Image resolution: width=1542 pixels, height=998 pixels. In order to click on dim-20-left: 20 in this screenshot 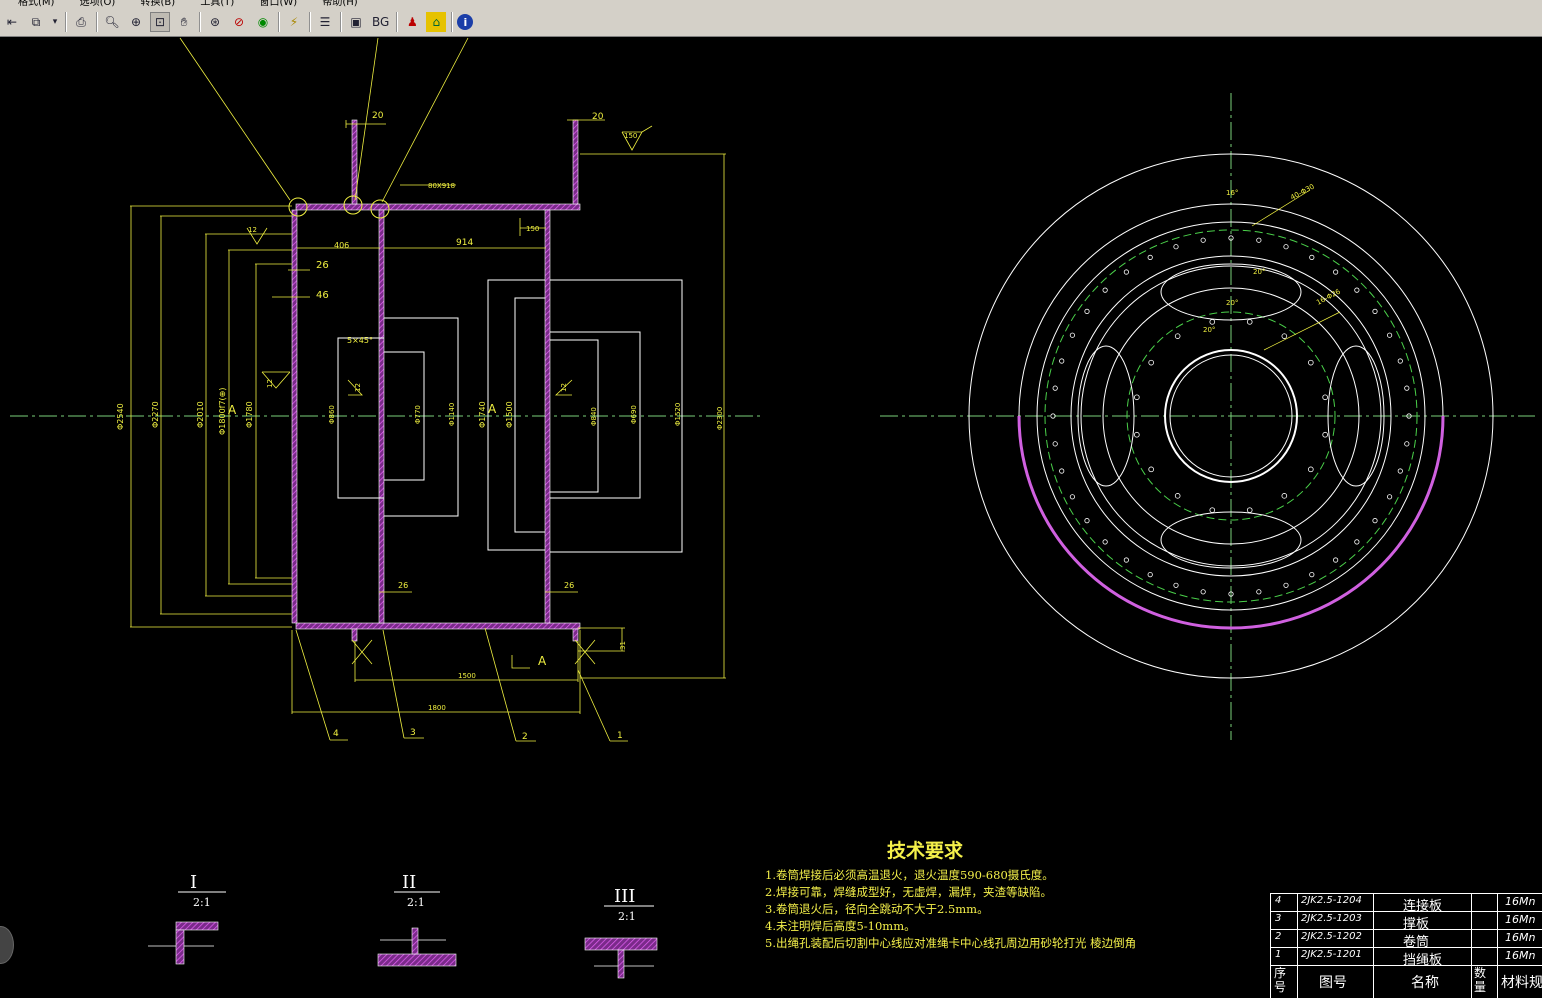, I will do `click(378, 116)`.